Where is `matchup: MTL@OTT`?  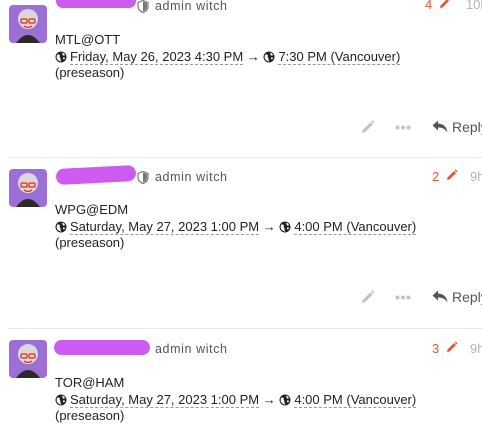 matchup: MTL@OTT is located at coordinates (88, 39).